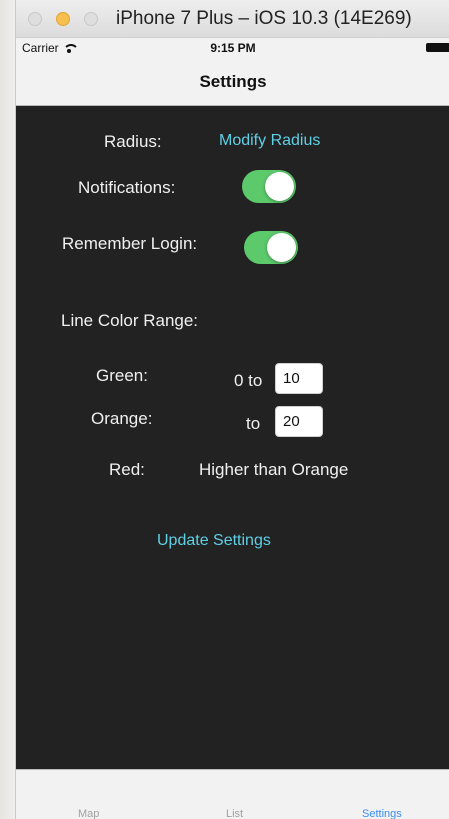 This screenshot has width=449, height=819. I want to click on battery-icon, so click(437, 47).